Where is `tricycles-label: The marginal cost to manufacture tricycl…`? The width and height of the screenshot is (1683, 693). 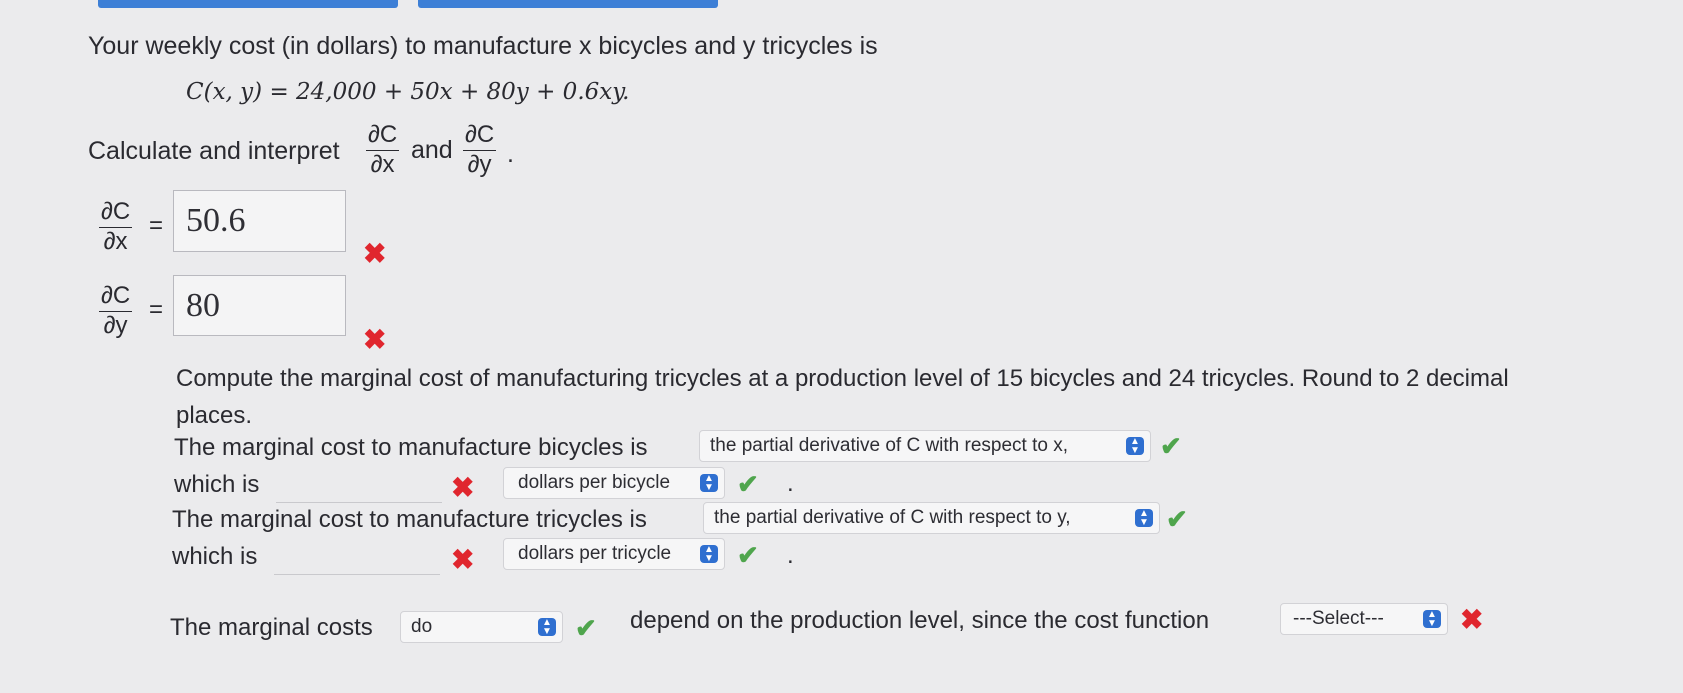 tricycles-label: The marginal cost to manufacture tricycl… is located at coordinates (409, 519).